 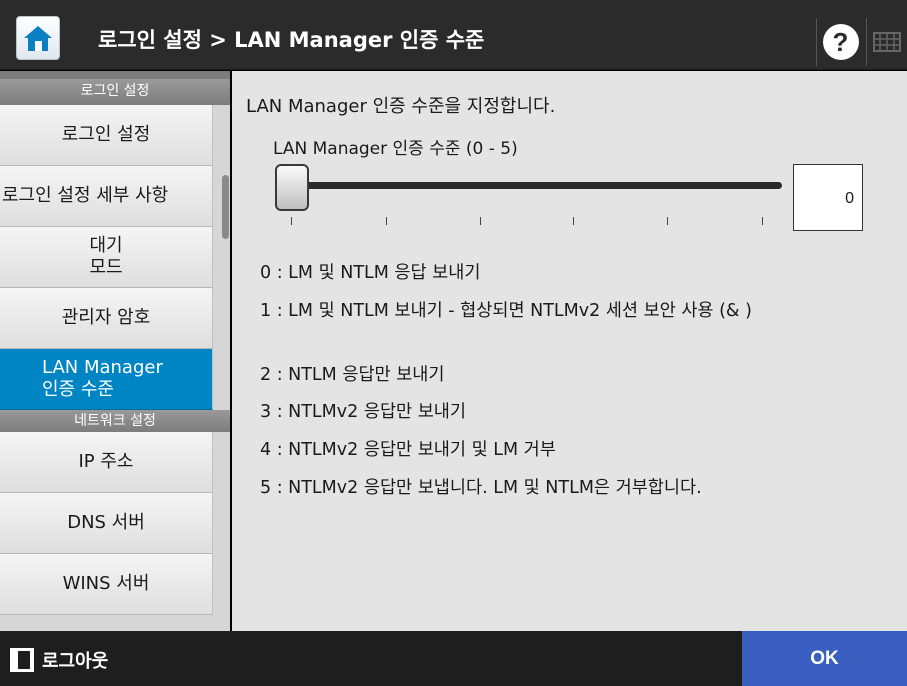 I want to click on sidebar-item-lan-manager: LAN Manager 인증 수준, so click(x=106, y=379).